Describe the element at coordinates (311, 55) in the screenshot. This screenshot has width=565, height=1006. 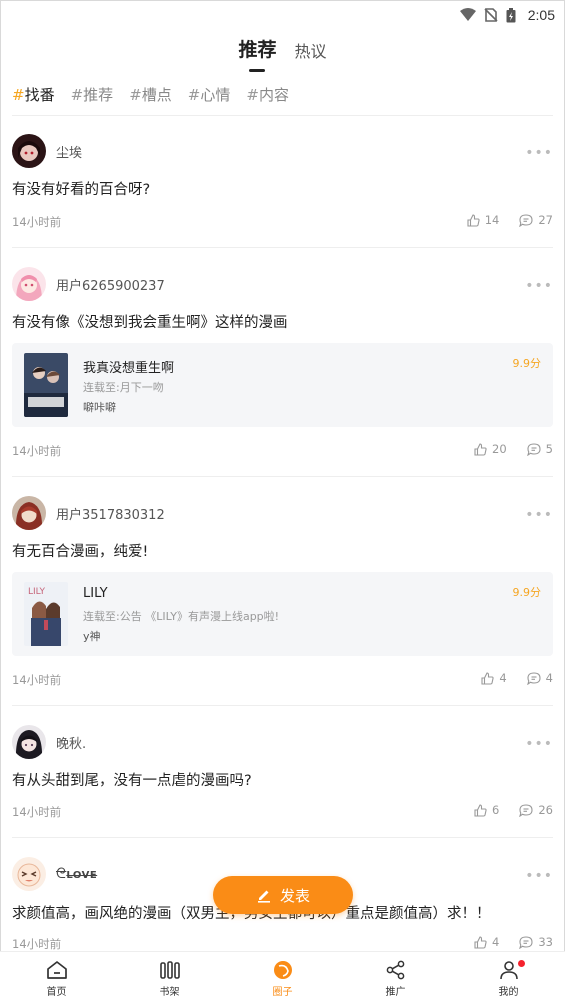
I see `tab-hot-discussion: 热议` at that location.